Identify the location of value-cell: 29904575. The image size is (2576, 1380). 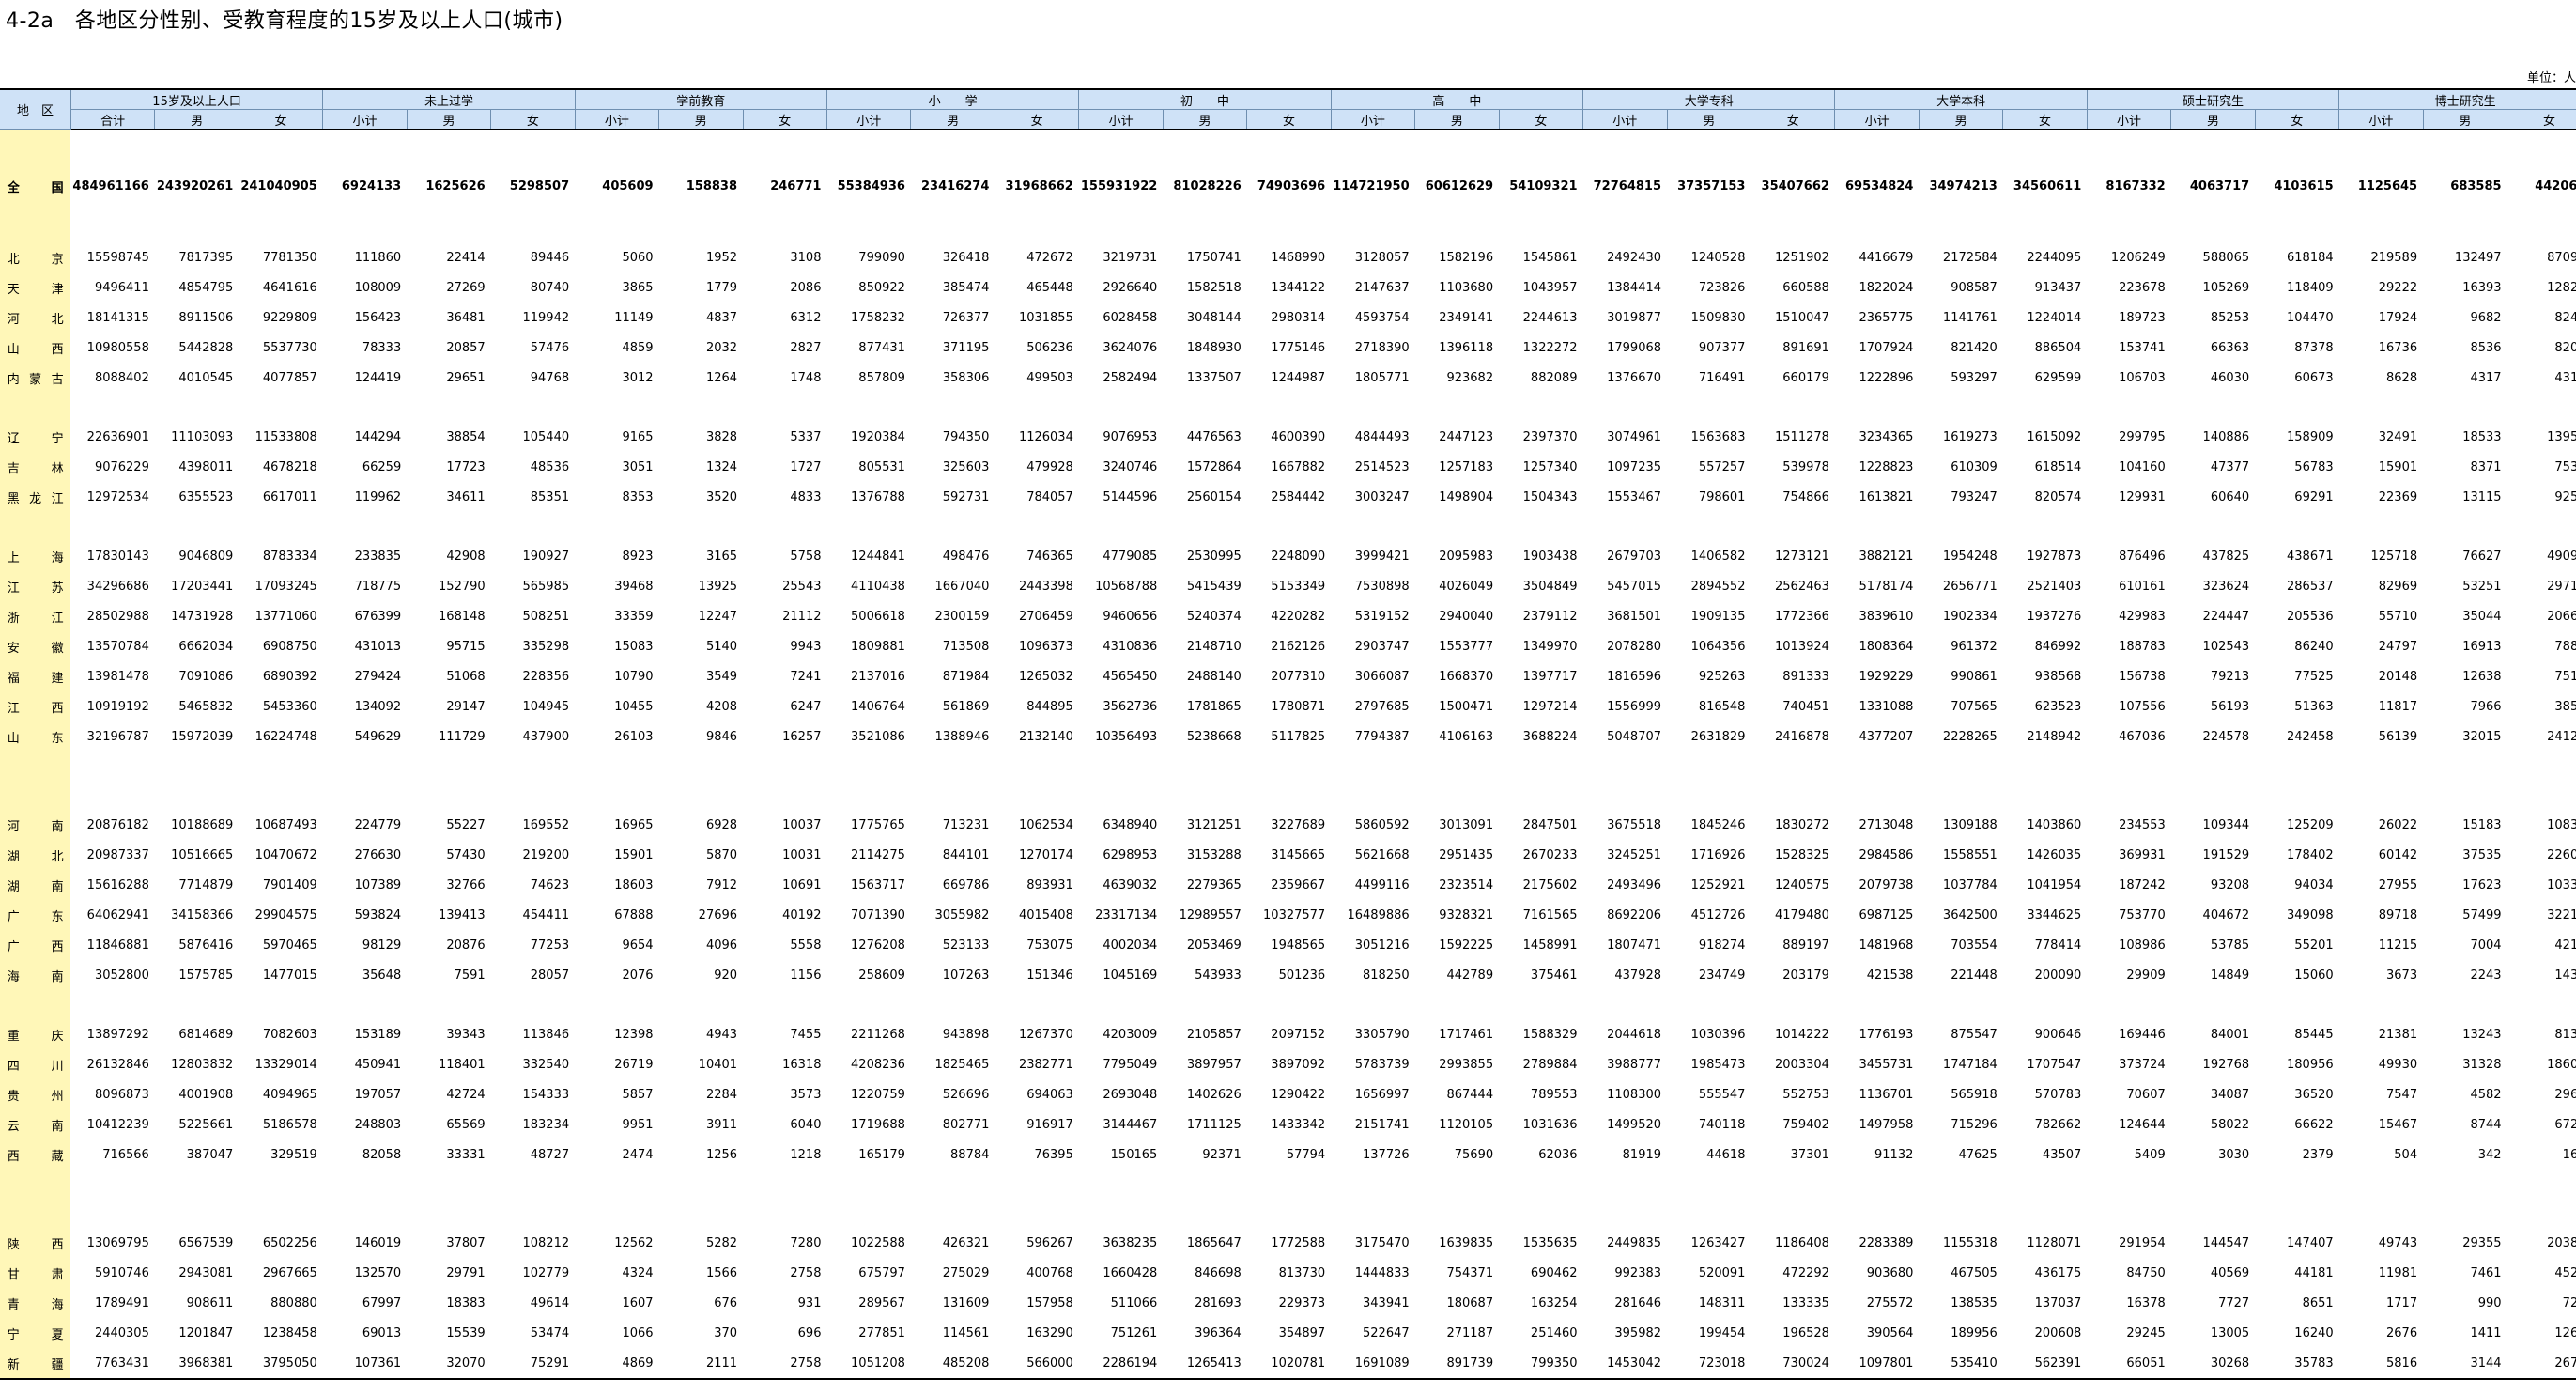
(286, 915).